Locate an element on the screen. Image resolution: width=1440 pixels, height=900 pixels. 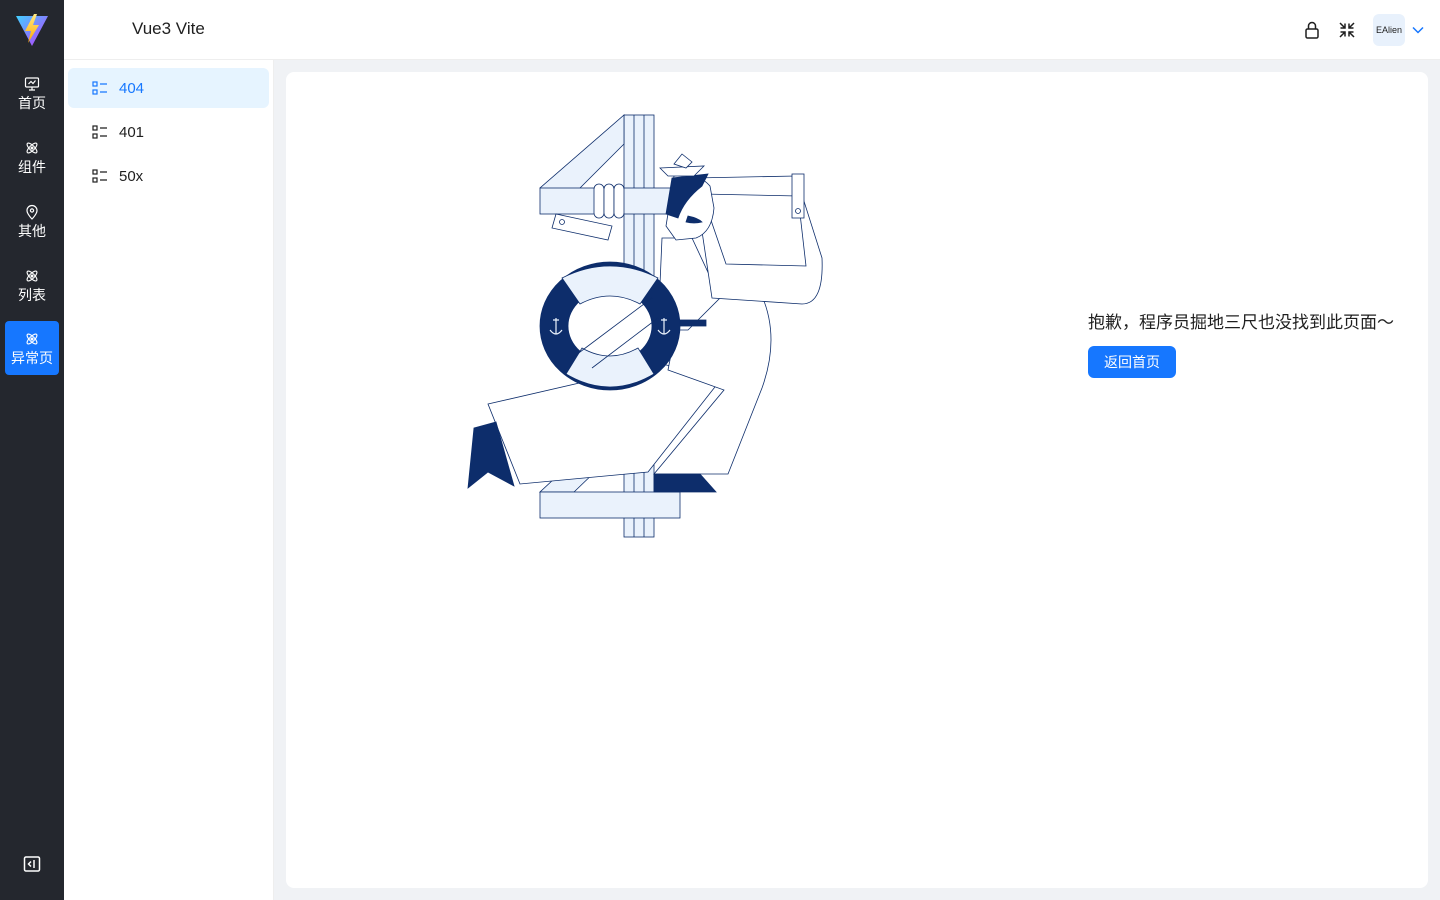
submenu-item-404: 404 is located at coordinates (168, 88).